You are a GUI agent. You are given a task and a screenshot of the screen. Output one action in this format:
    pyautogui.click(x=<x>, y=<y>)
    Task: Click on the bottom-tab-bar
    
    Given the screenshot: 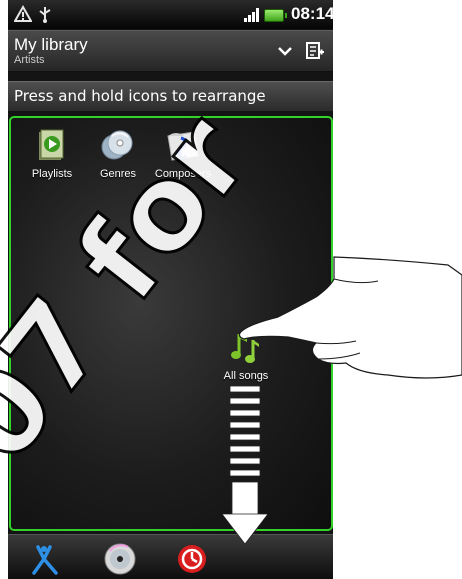 What is the action you would take?
    pyautogui.click(x=170, y=556)
    